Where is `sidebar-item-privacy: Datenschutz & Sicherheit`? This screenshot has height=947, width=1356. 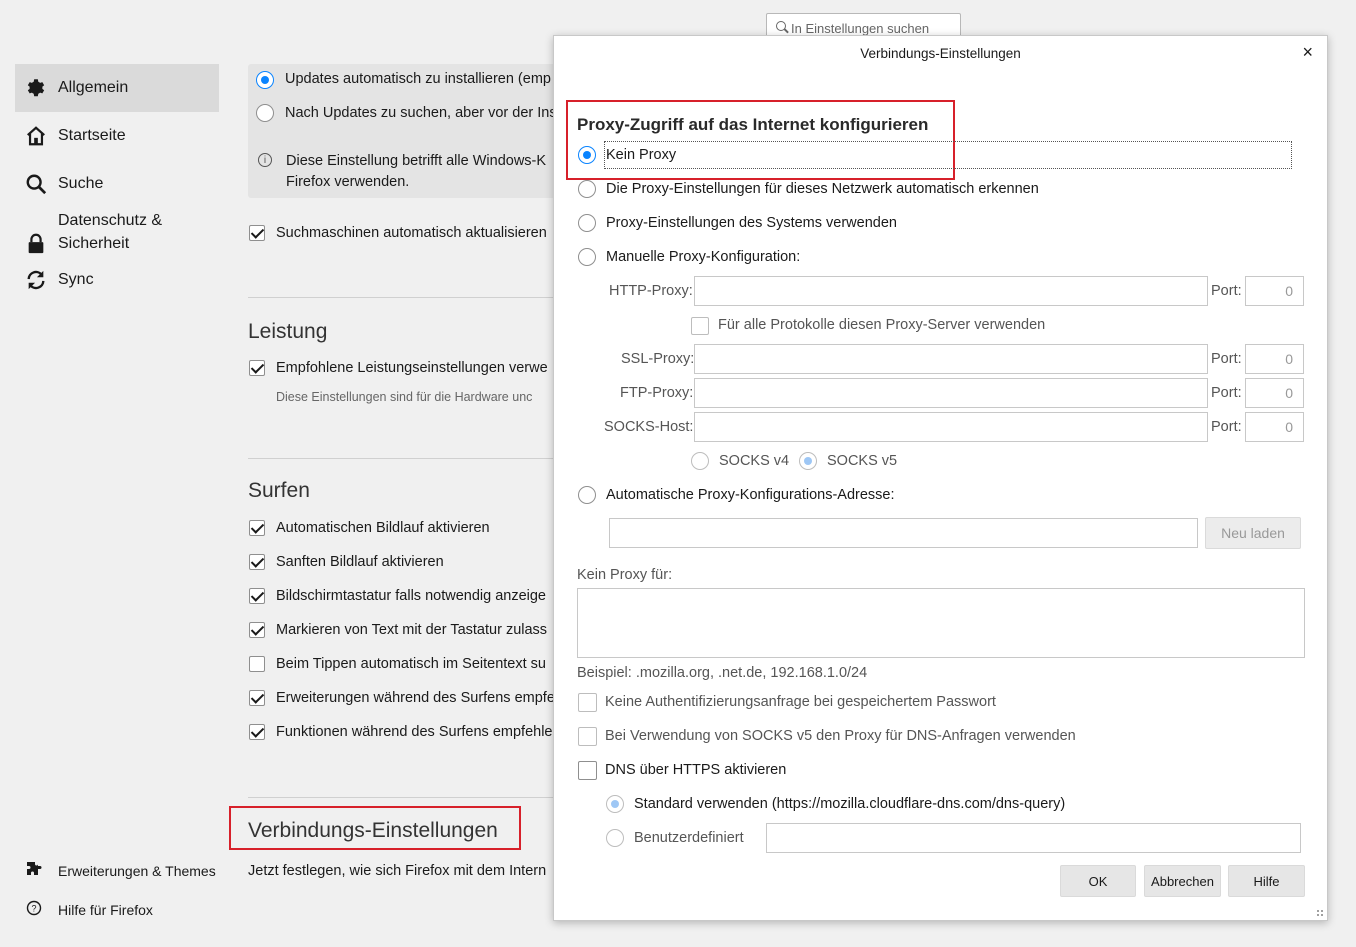 sidebar-item-privacy: Datenschutz & Sicherheit is located at coordinates (117, 233).